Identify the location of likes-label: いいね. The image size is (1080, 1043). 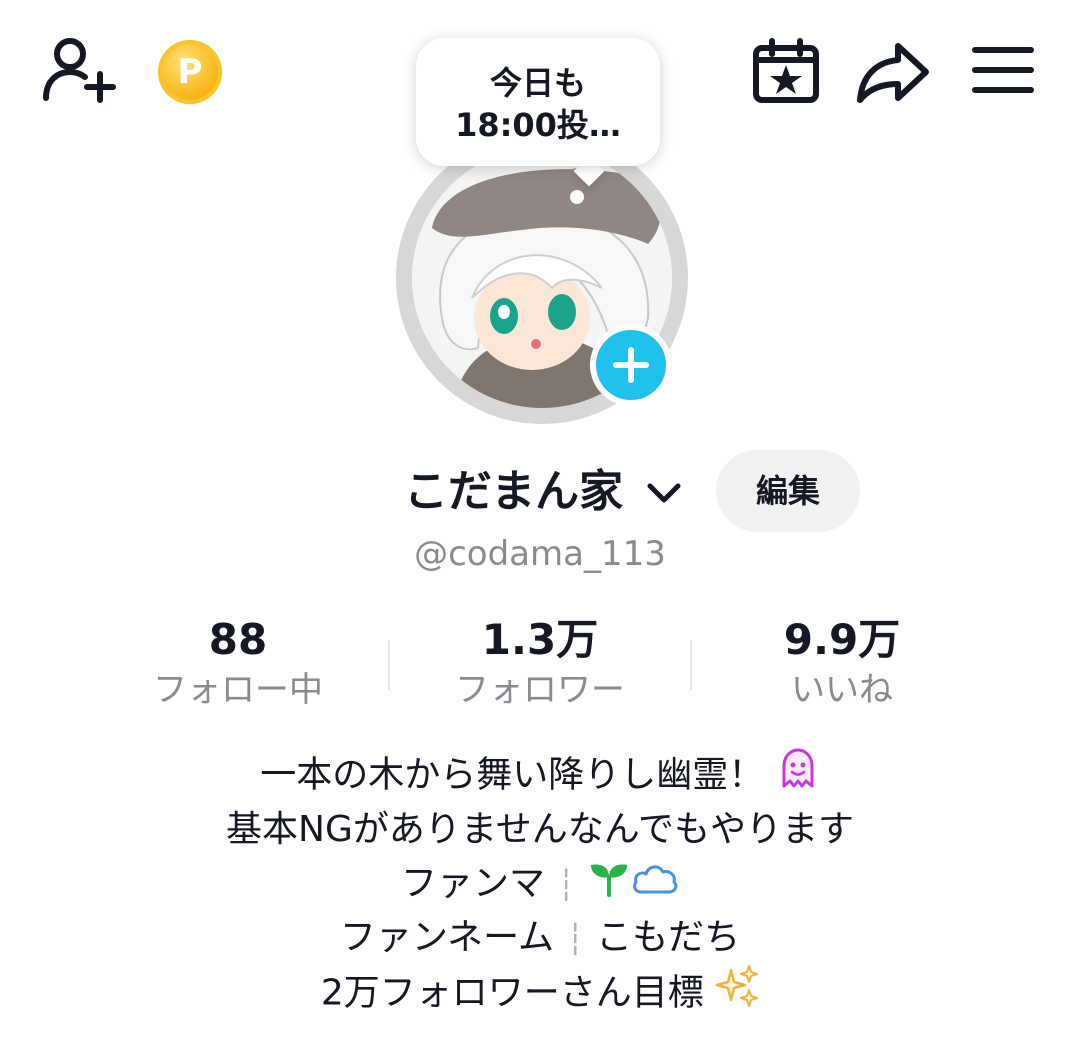
(842, 690).